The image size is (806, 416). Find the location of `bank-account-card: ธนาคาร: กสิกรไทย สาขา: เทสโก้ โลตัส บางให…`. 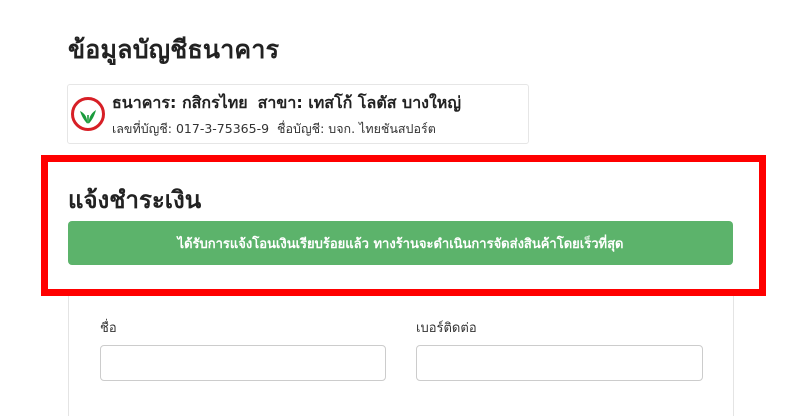

bank-account-card: ธนาคาร: กสิกรไทย สาขา: เทสโก้ โลตัส บางให… is located at coordinates (298, 114).